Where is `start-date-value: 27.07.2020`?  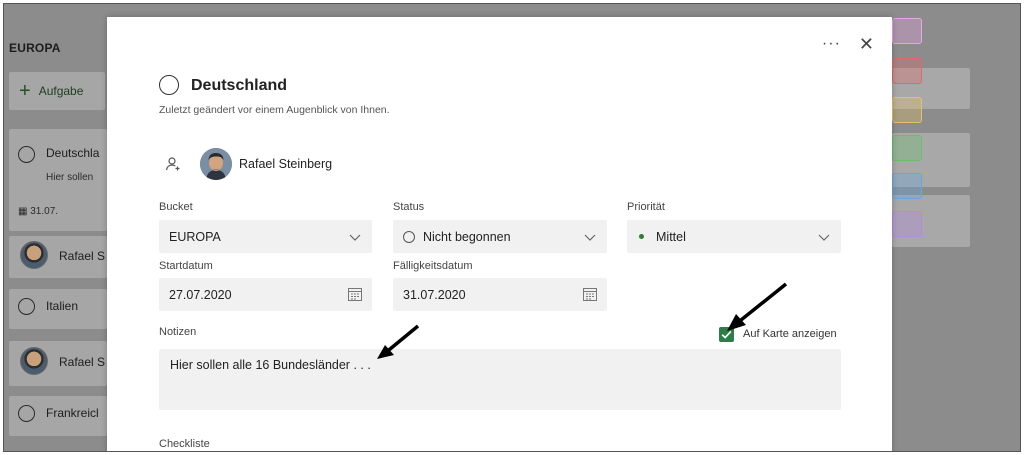 start-date-value: 27.07.2020 is located at coordinates (200, 294).